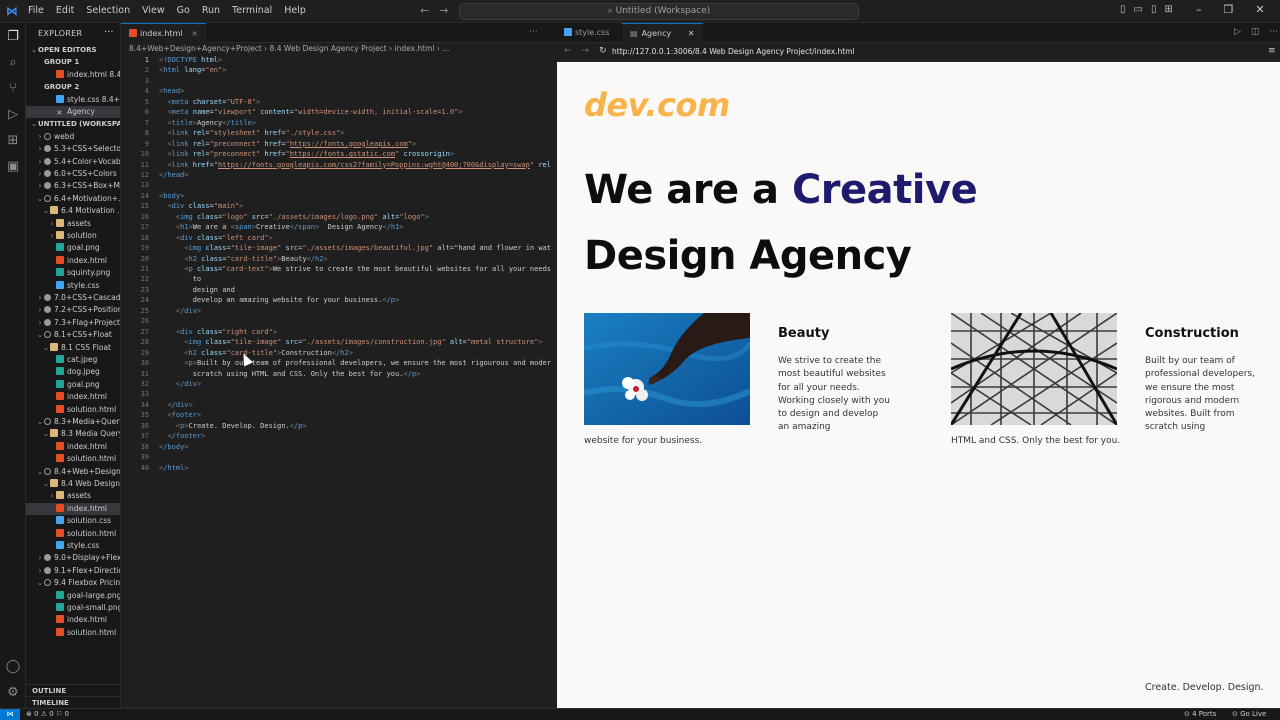 This screenshot has width=1280, height=720. Describe the element at coordinates (1249, 714) in the screenshot. I see `go-live-button: ⊙ Go Live` at that location.